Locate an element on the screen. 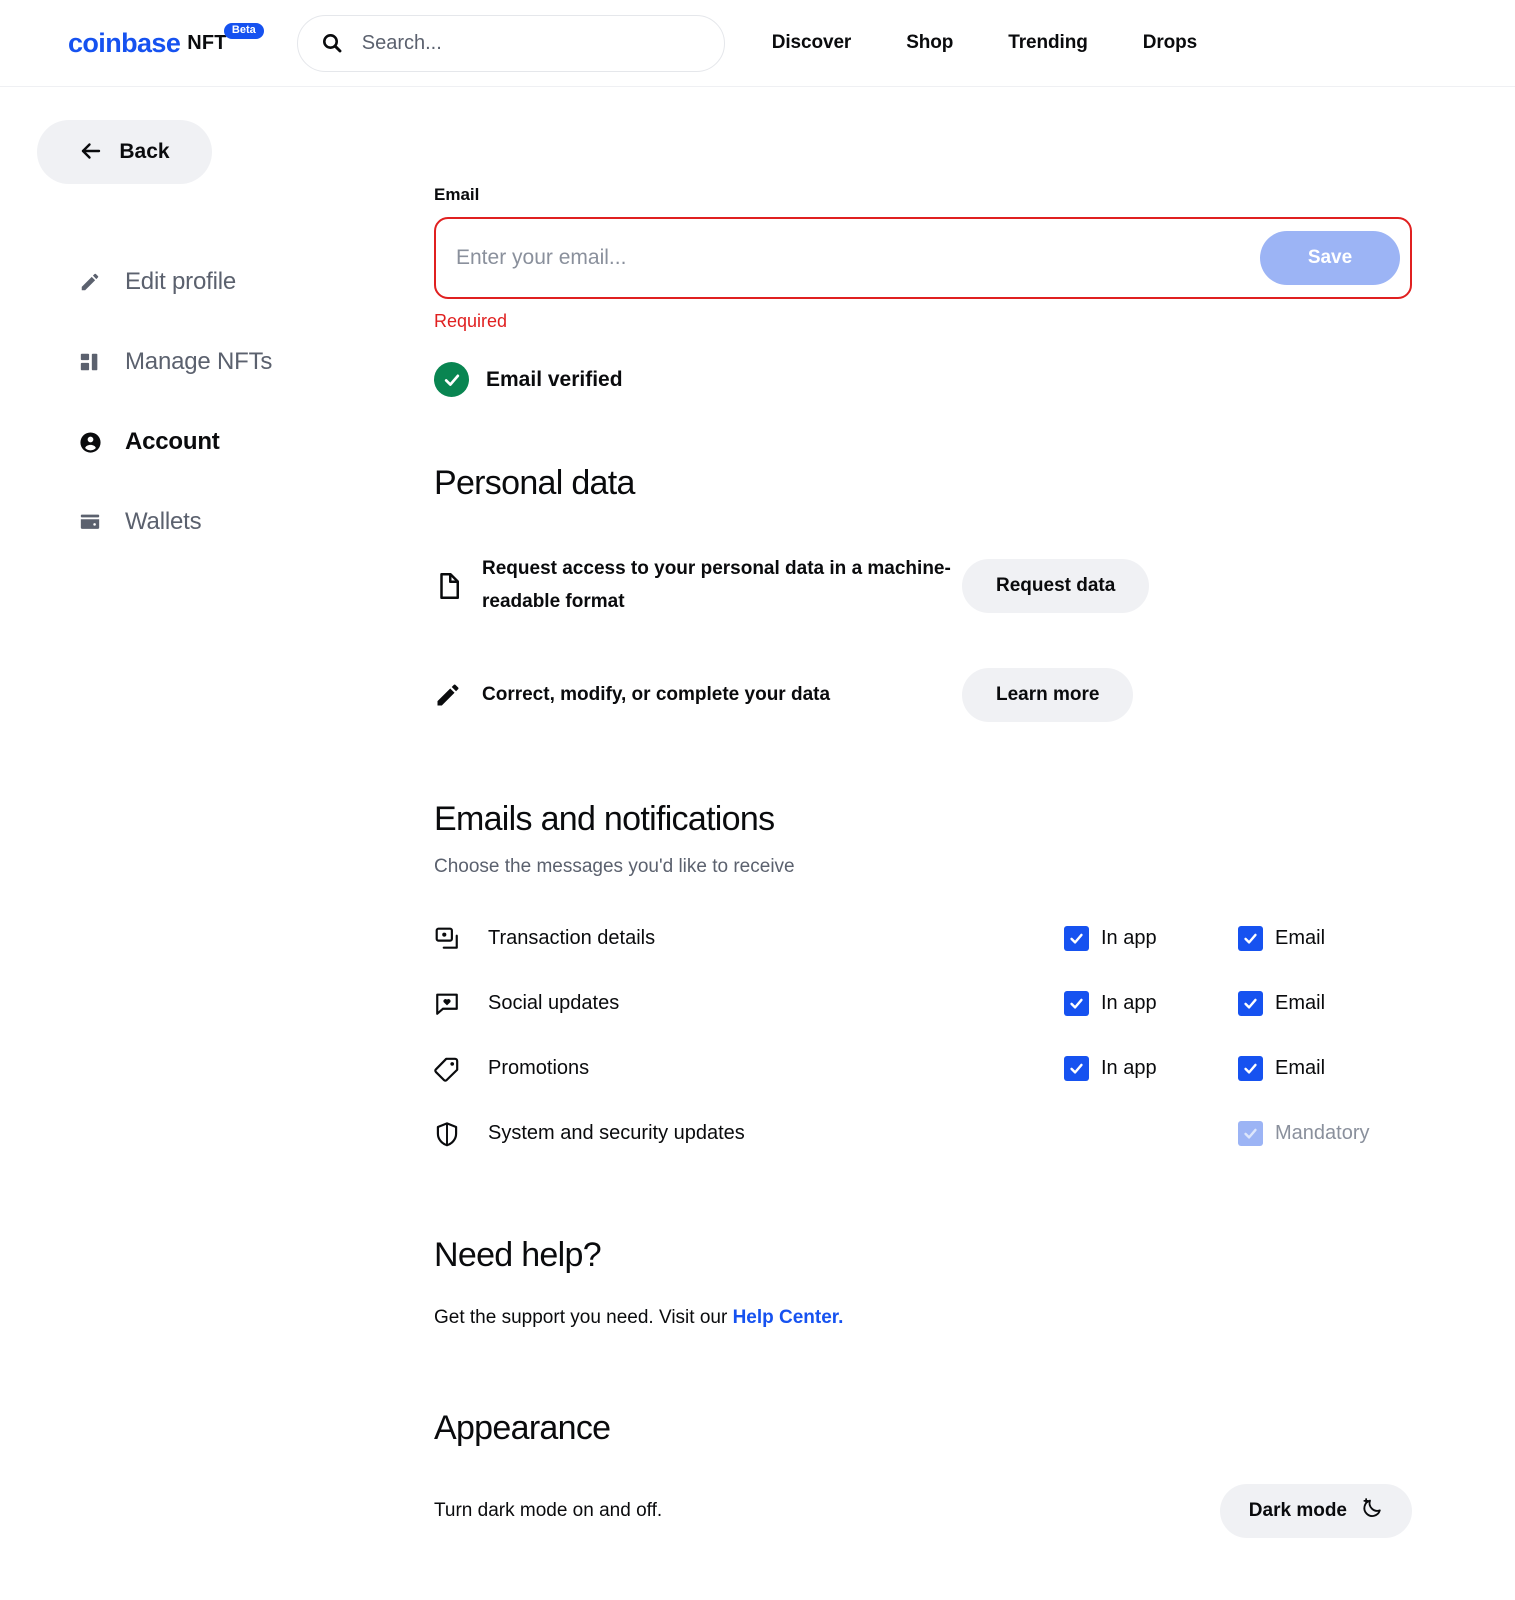 This screenshot has height=1600, width=1515. arrow-left-icon is located at coordinates (91, 152).